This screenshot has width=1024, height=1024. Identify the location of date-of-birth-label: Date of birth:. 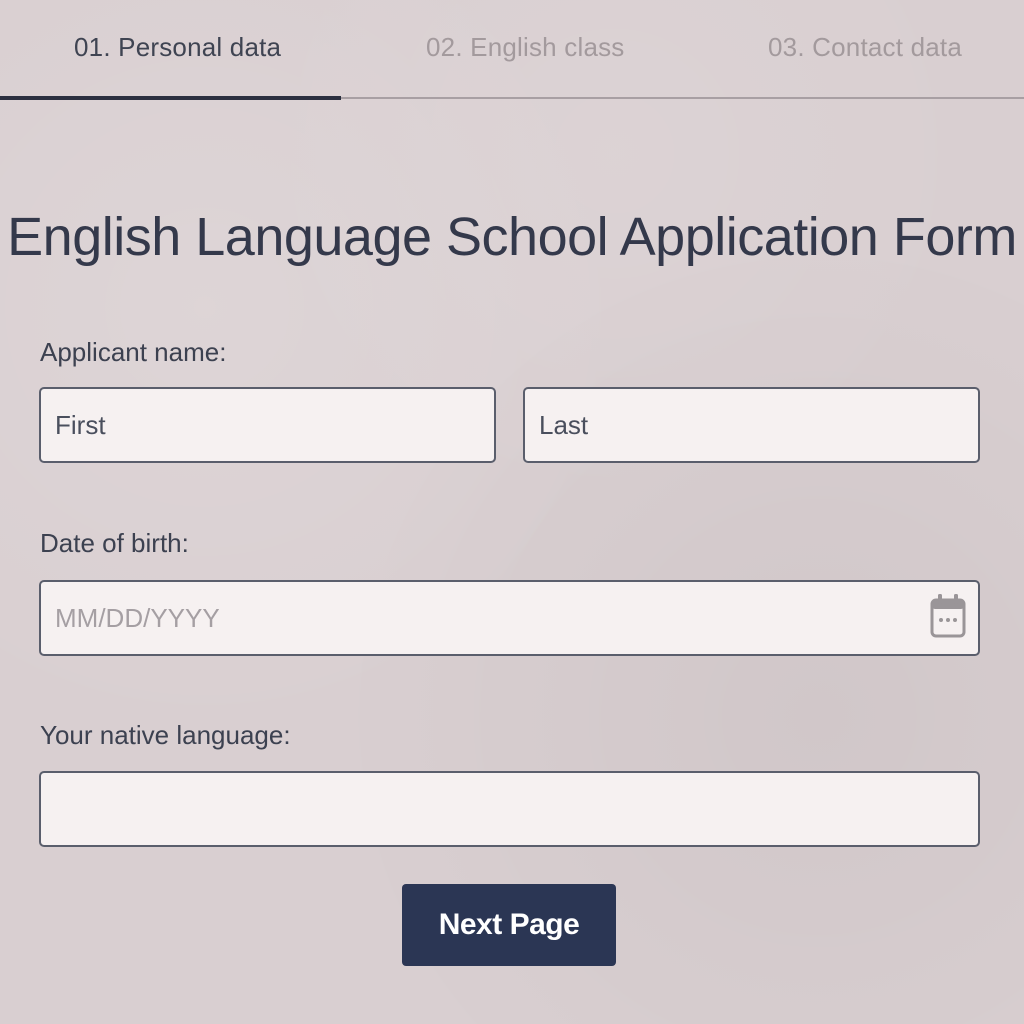
(114, 543).